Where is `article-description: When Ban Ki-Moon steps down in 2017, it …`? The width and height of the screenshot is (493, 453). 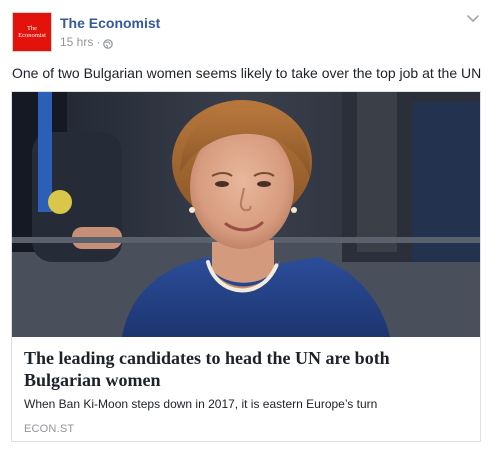 article-description: When Ban Ki-Moon steps down in 2017, it … is located at coordinates (201, 404).